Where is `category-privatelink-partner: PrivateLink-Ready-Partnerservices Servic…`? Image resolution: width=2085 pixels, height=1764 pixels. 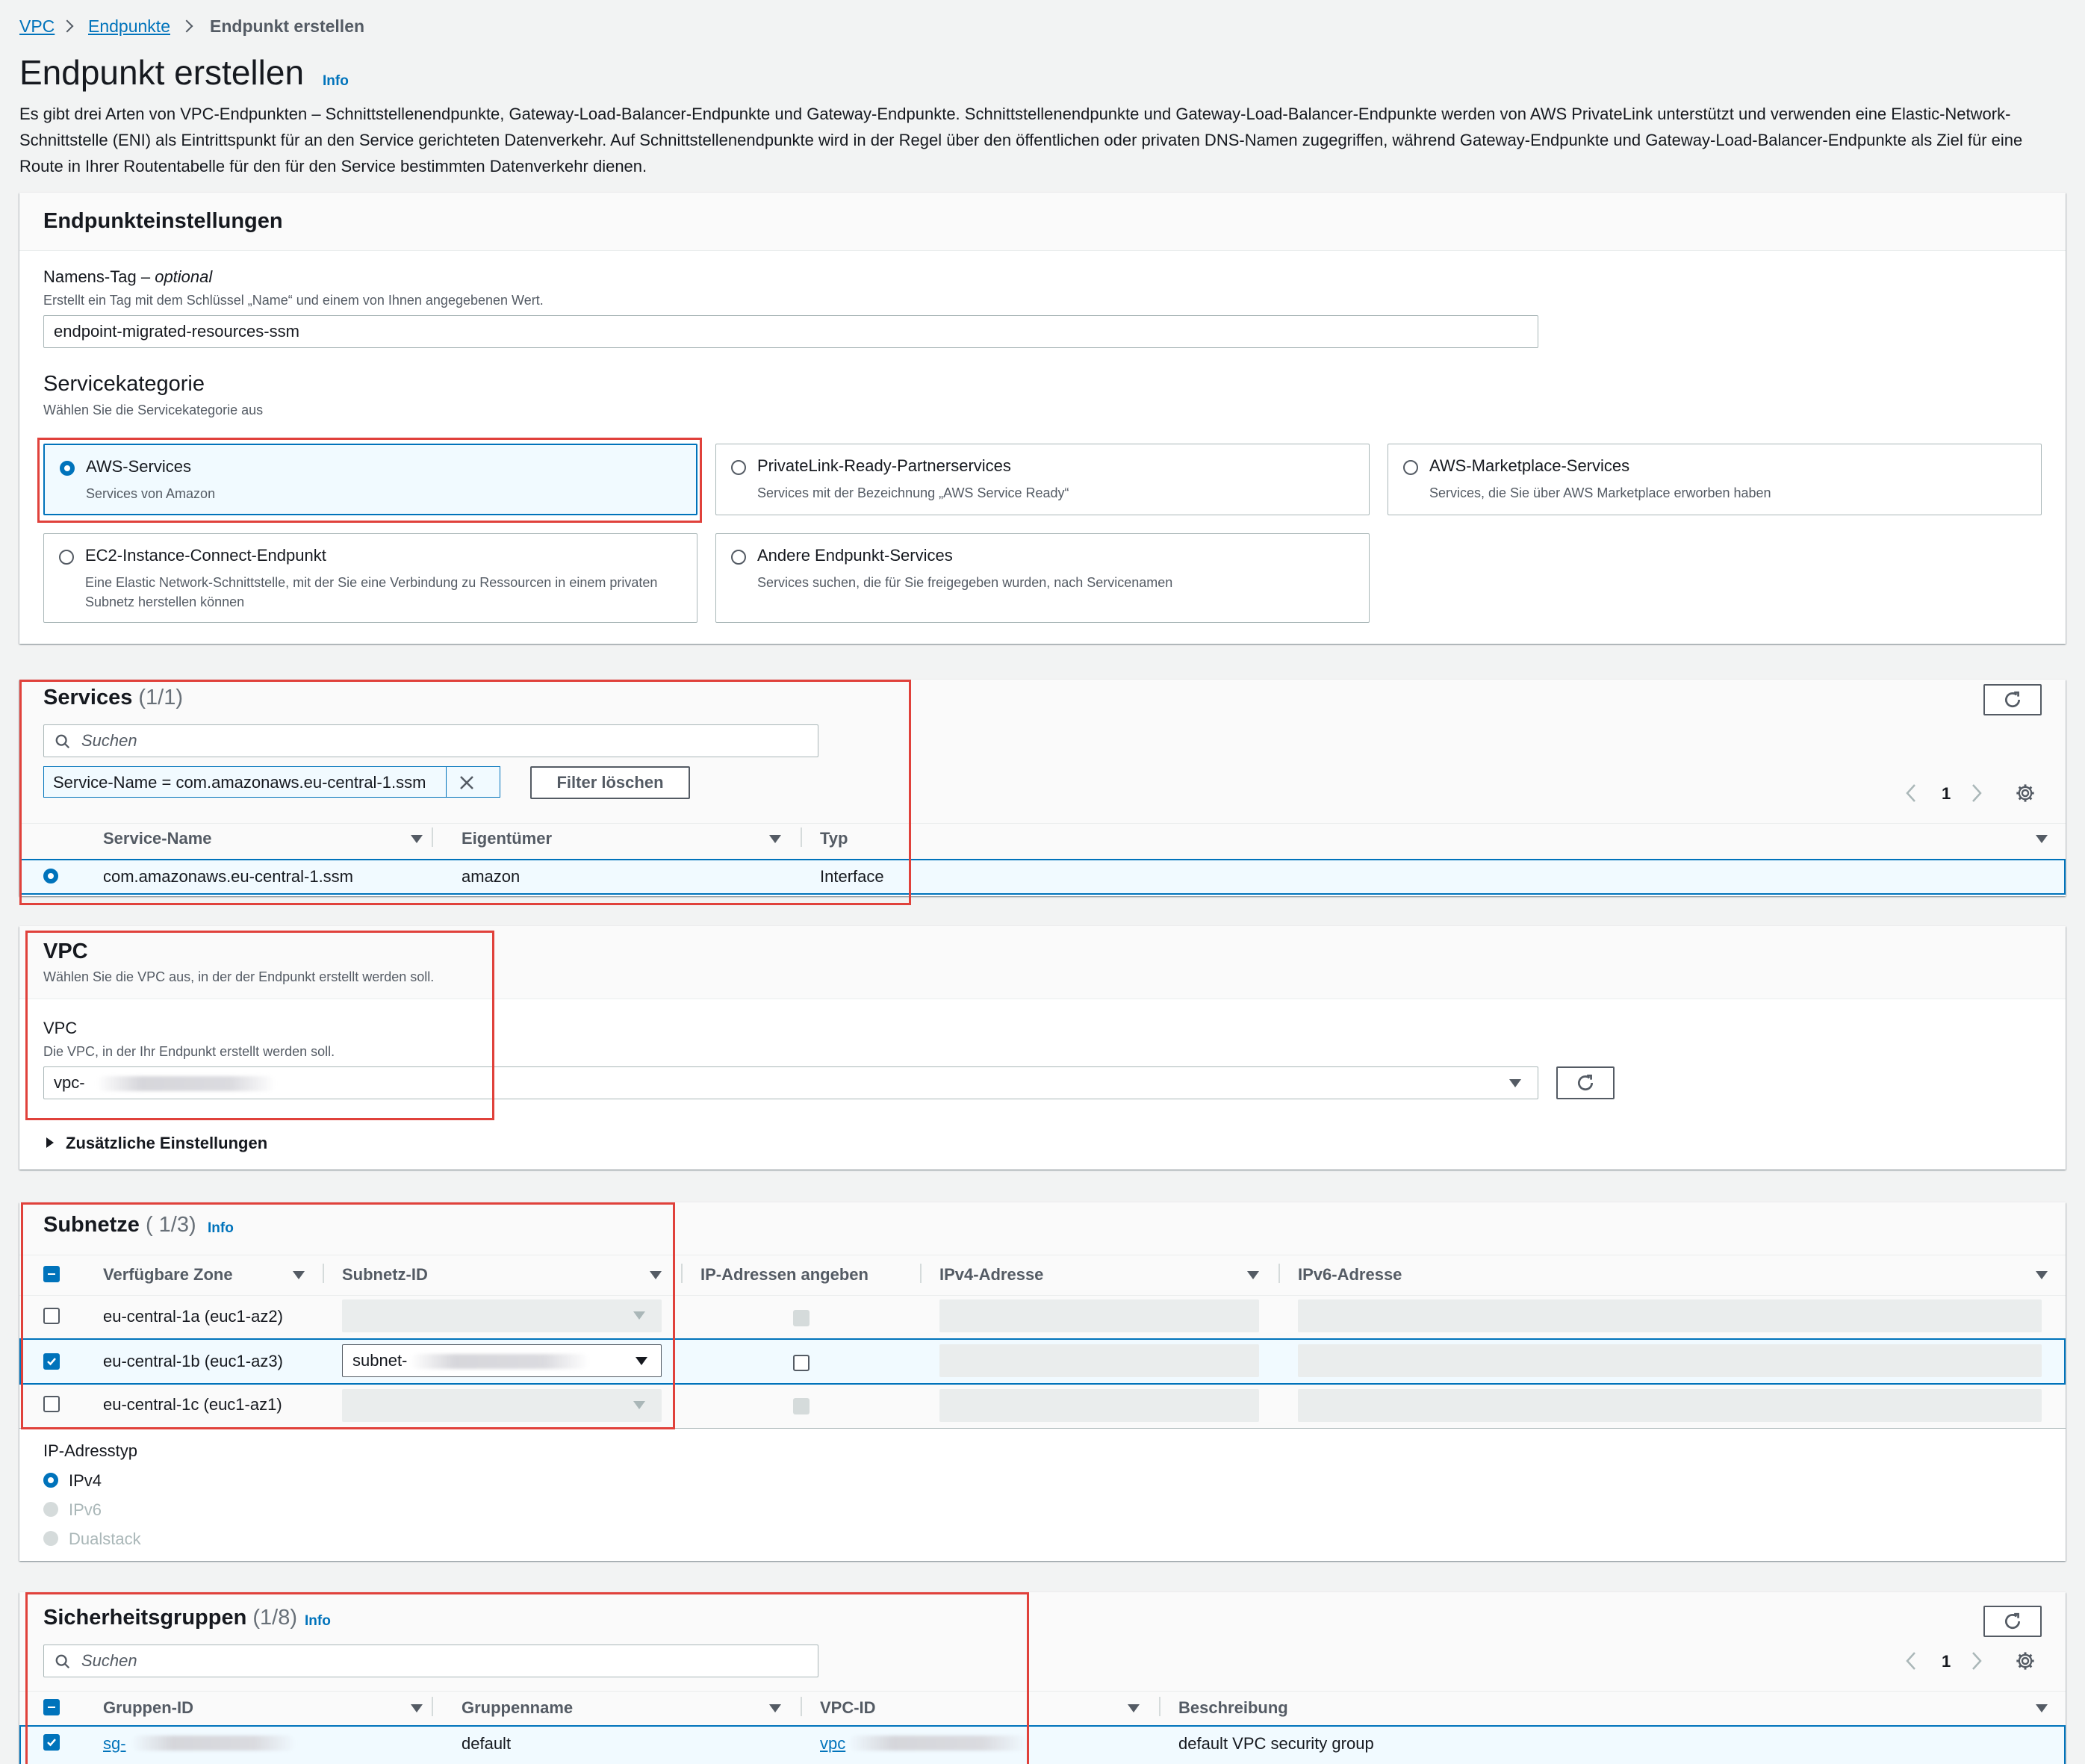 category-privatelink-partner: PrivateLink-Ready-Partnerservices Servic… is located at coordinates (1042, 479).